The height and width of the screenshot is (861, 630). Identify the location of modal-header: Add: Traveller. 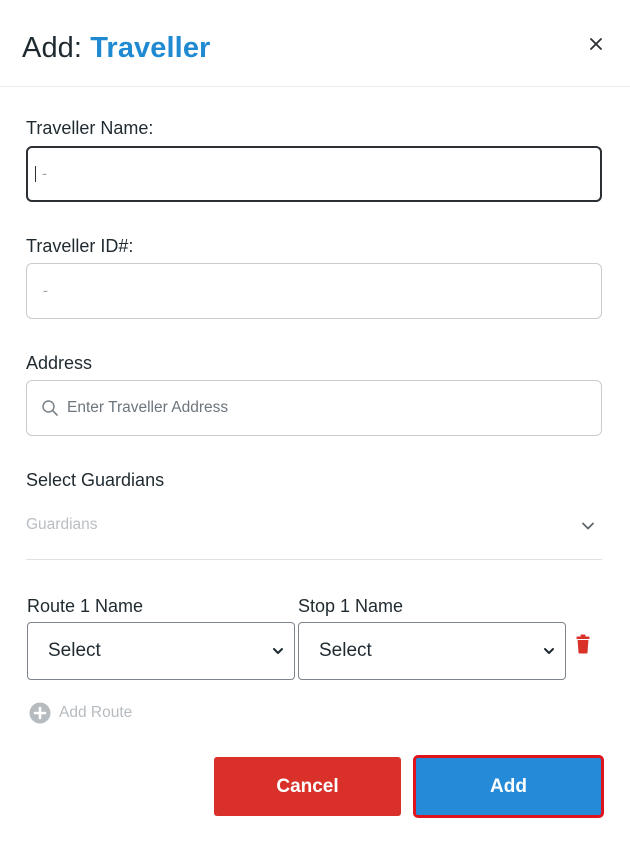
(315, 43).